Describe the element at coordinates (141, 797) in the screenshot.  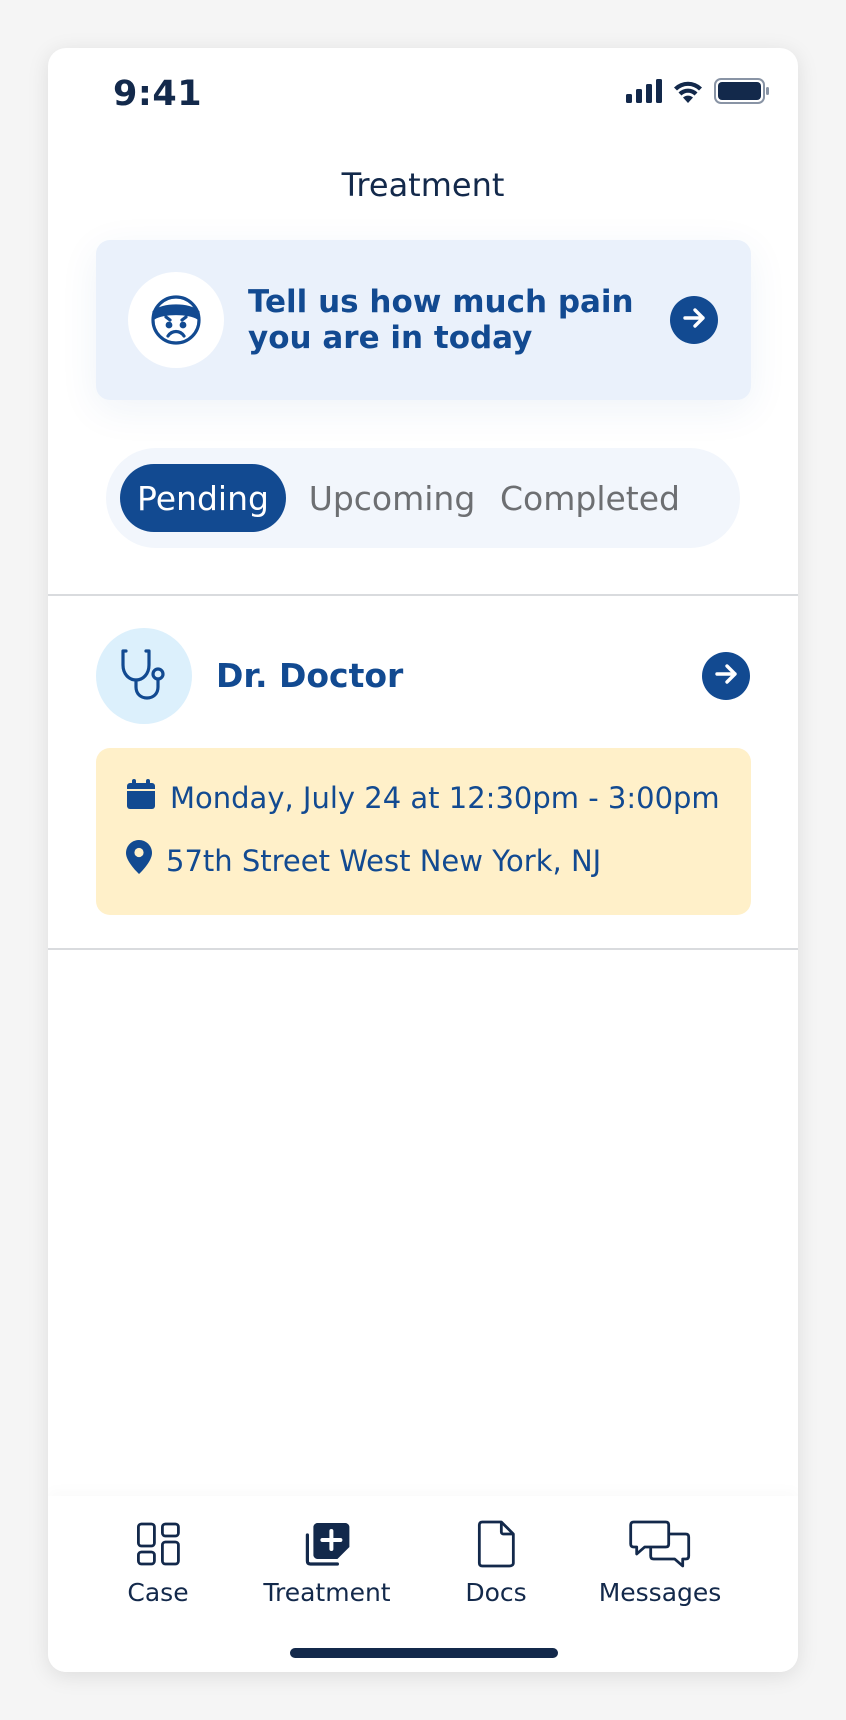
I see `calendar-icon` at that location.